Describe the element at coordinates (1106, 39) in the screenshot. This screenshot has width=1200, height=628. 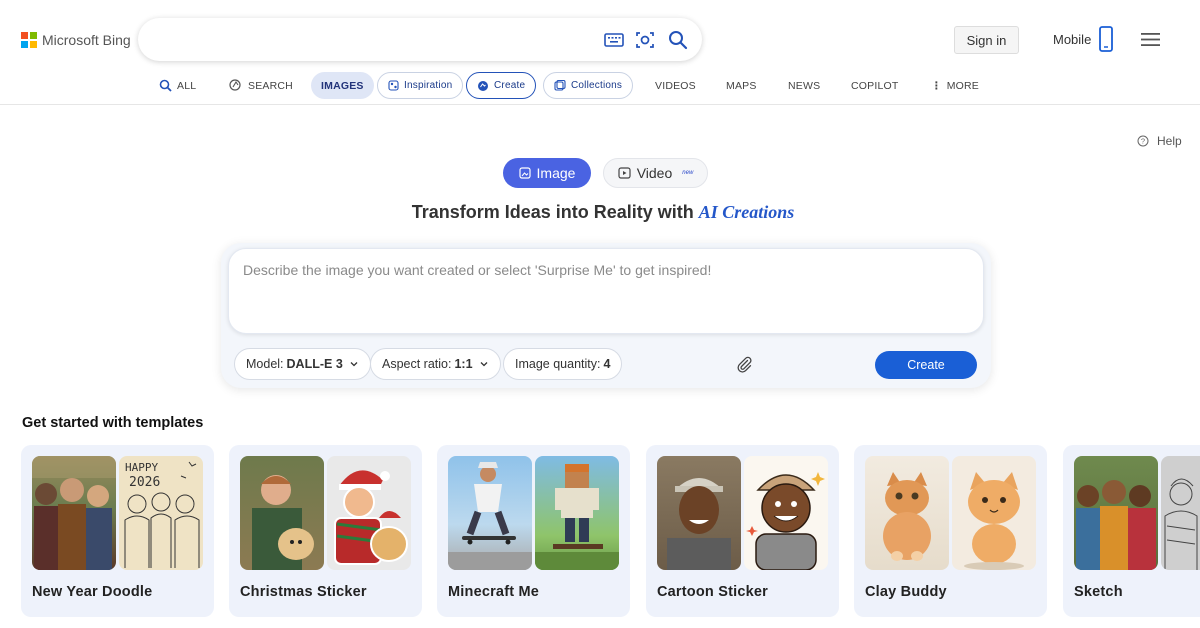
I see `phone-icon` at that location.